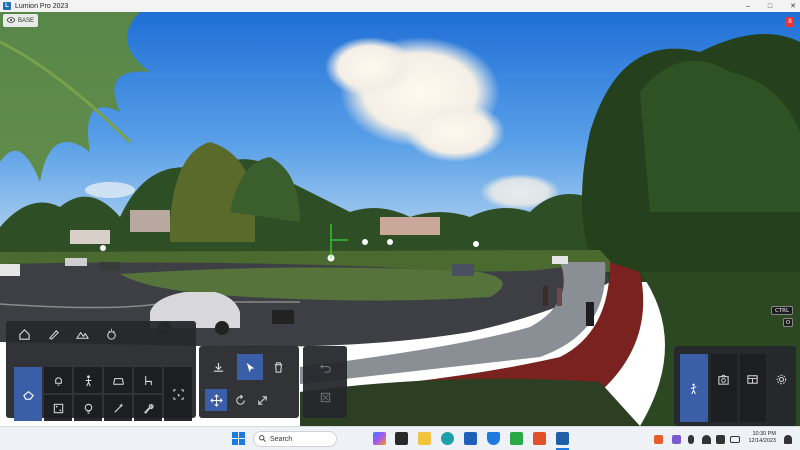 The image size is (800, 450). What do you see at coordinates (516, 438) in the screenshot?
I see `camtasia-icon` at bounding box center [516, 438].